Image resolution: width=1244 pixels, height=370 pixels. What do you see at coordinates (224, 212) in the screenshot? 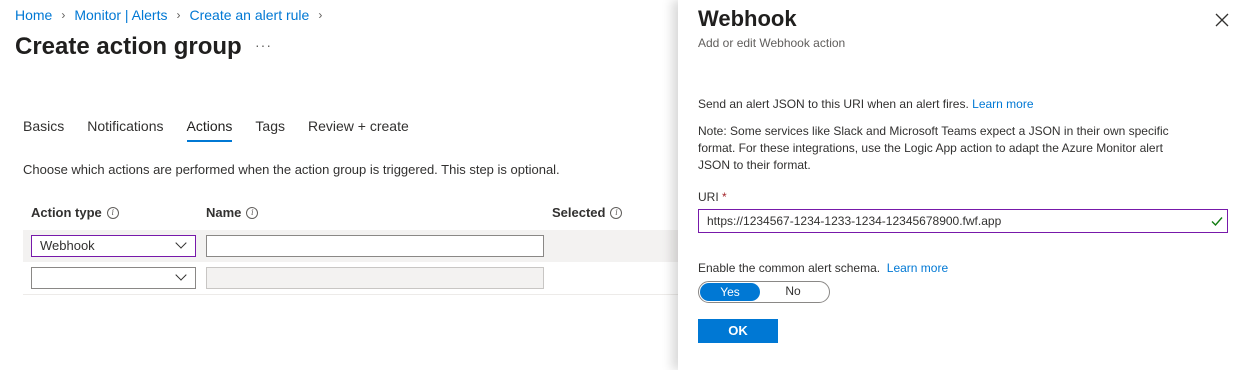
I see `column-header-label: Name` at bounding box center [224, 212].